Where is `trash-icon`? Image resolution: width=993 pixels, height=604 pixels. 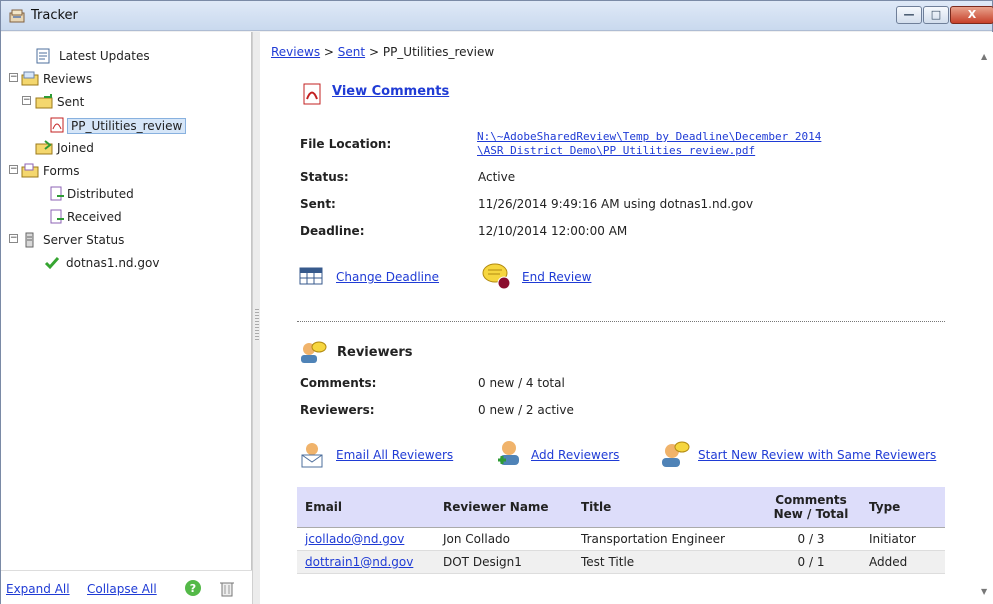
trash-icon is located at coordinates (227, 589).